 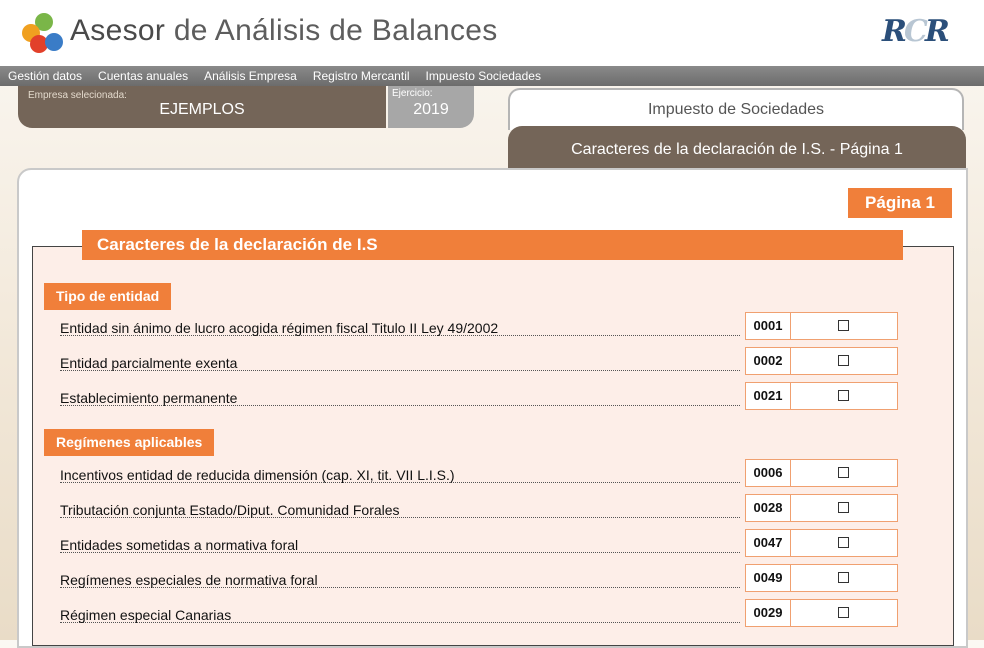 I want to click on company-label: Empresa selecionada:, so click(x=77, y=95).